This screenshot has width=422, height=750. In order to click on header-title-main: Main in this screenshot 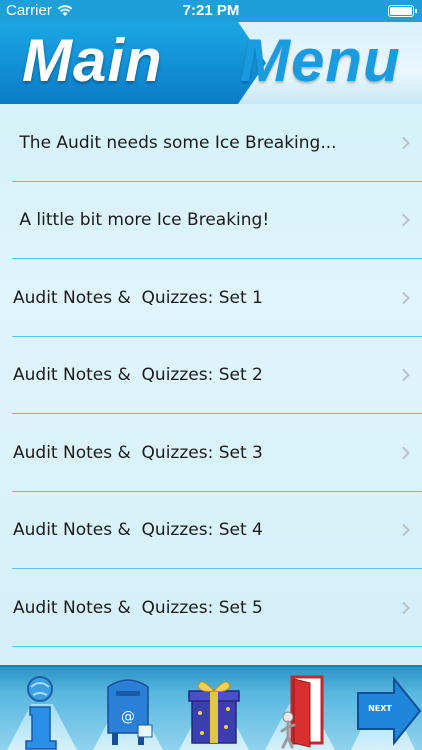, I will do `click(92, 60)`.